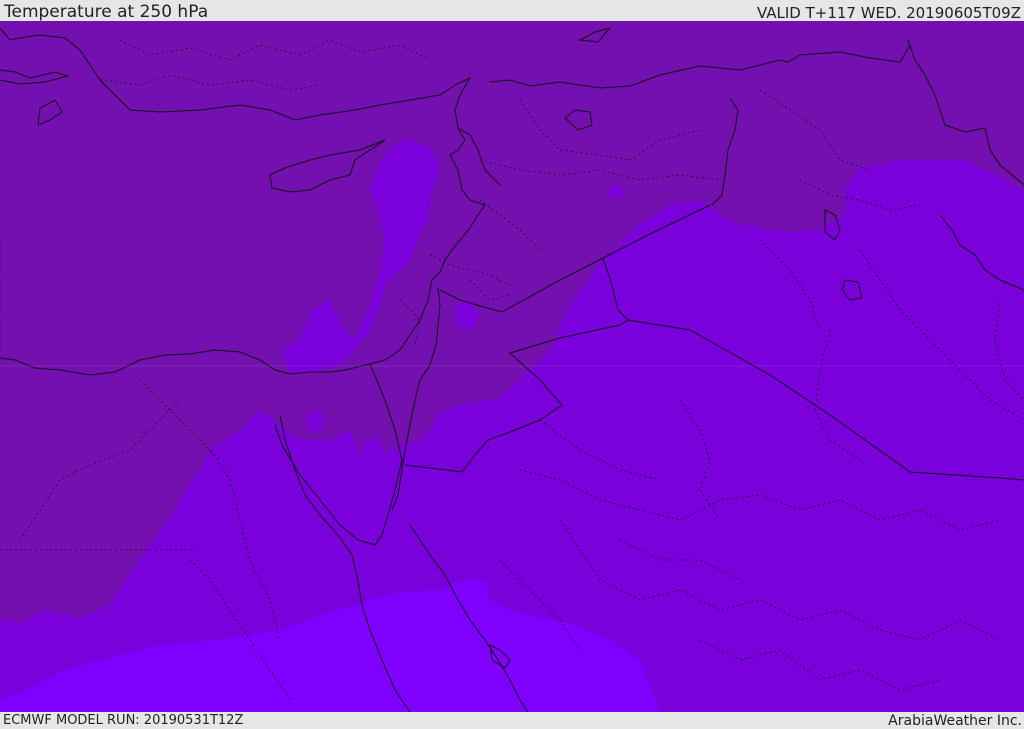  Describe the element at coordinates (888, 13) in the screenshot. I see `valid-time-label: VALID T+117 WED. 20190605T09Z` at that location.